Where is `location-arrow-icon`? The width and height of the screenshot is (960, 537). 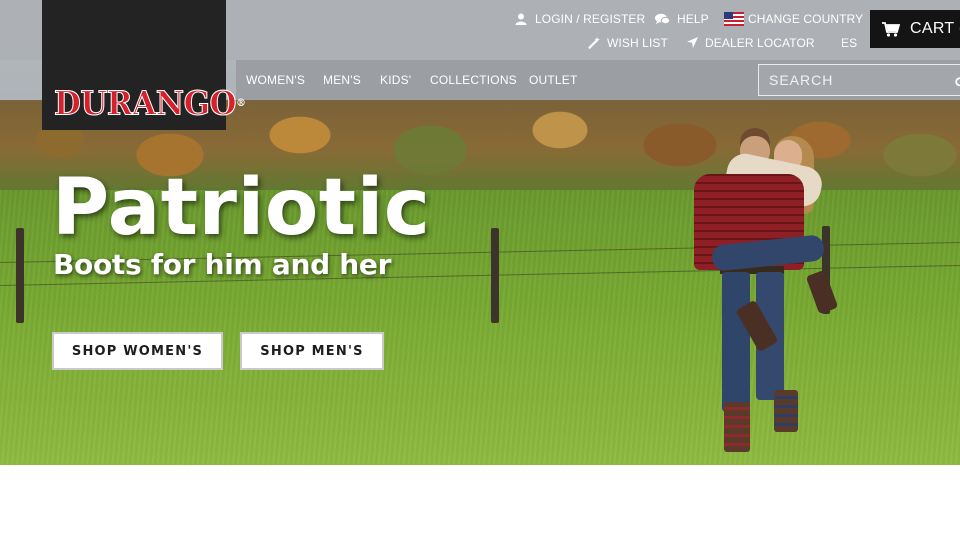 location-arrow-icon is located at coordinates (693, 43).